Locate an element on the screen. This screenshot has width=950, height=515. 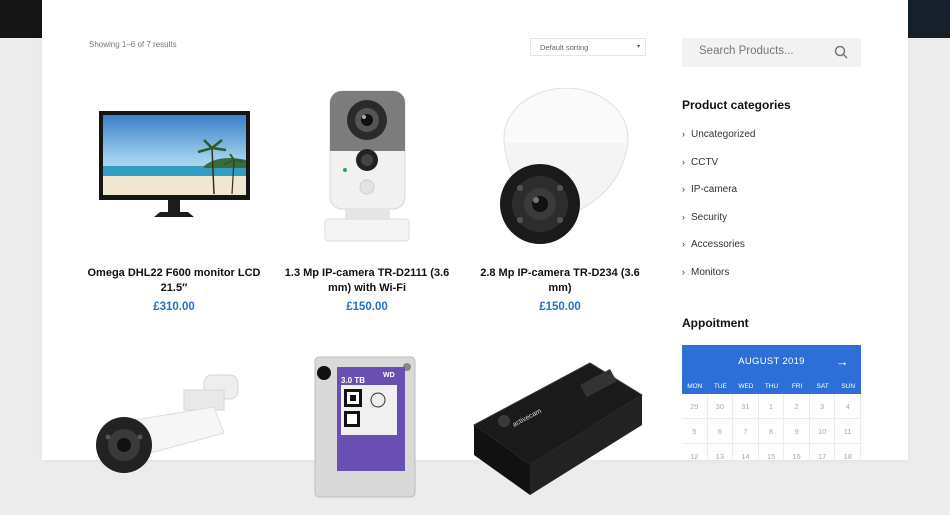
product-image-cube-camera is located at coordinates (367, 168).